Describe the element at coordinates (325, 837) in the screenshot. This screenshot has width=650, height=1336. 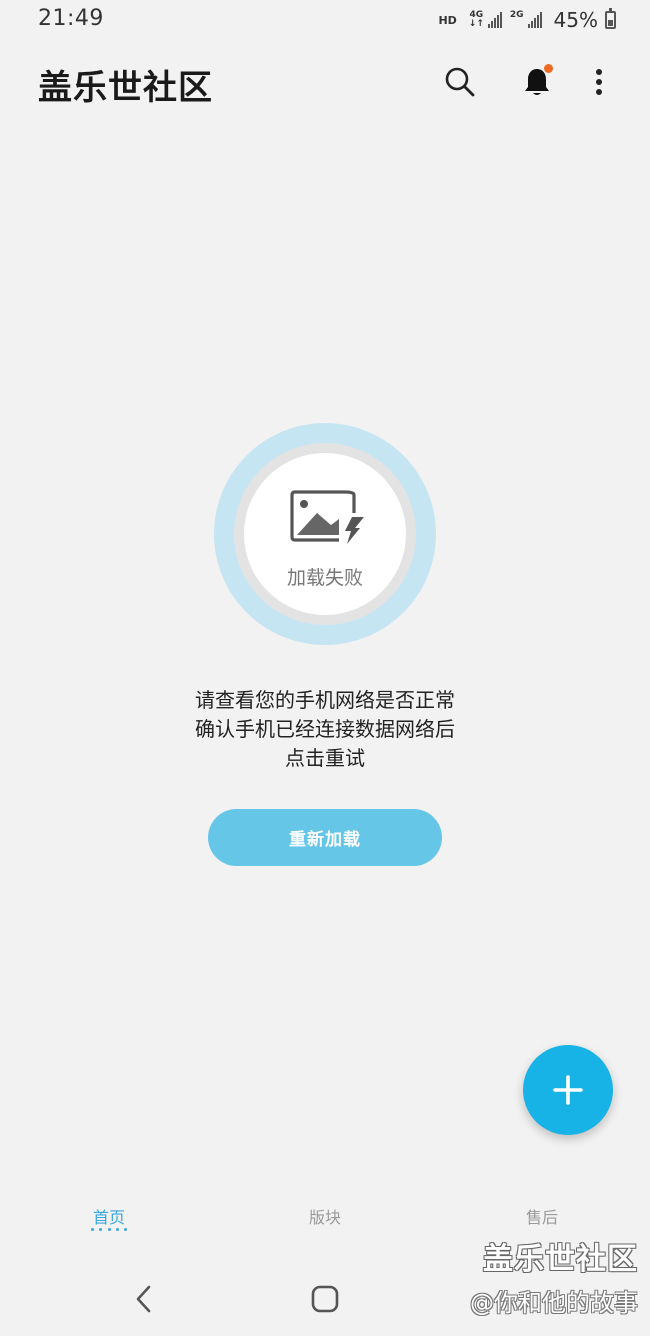
I see `reload-button: 重新加载` at that location.